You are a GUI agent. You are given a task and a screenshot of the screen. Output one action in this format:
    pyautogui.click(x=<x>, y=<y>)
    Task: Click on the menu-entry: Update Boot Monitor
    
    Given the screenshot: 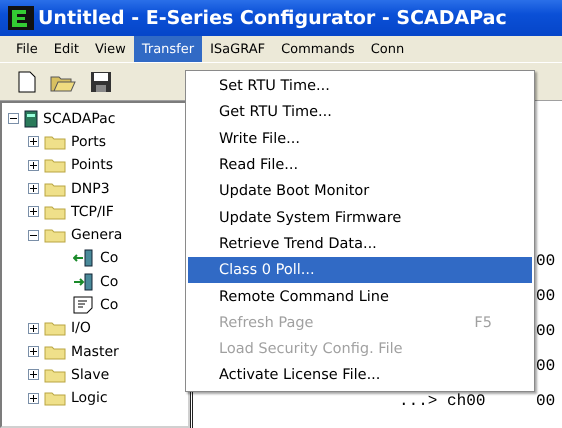 What is the action you would take?
    pyautogui.click(x=360, y=191)
    